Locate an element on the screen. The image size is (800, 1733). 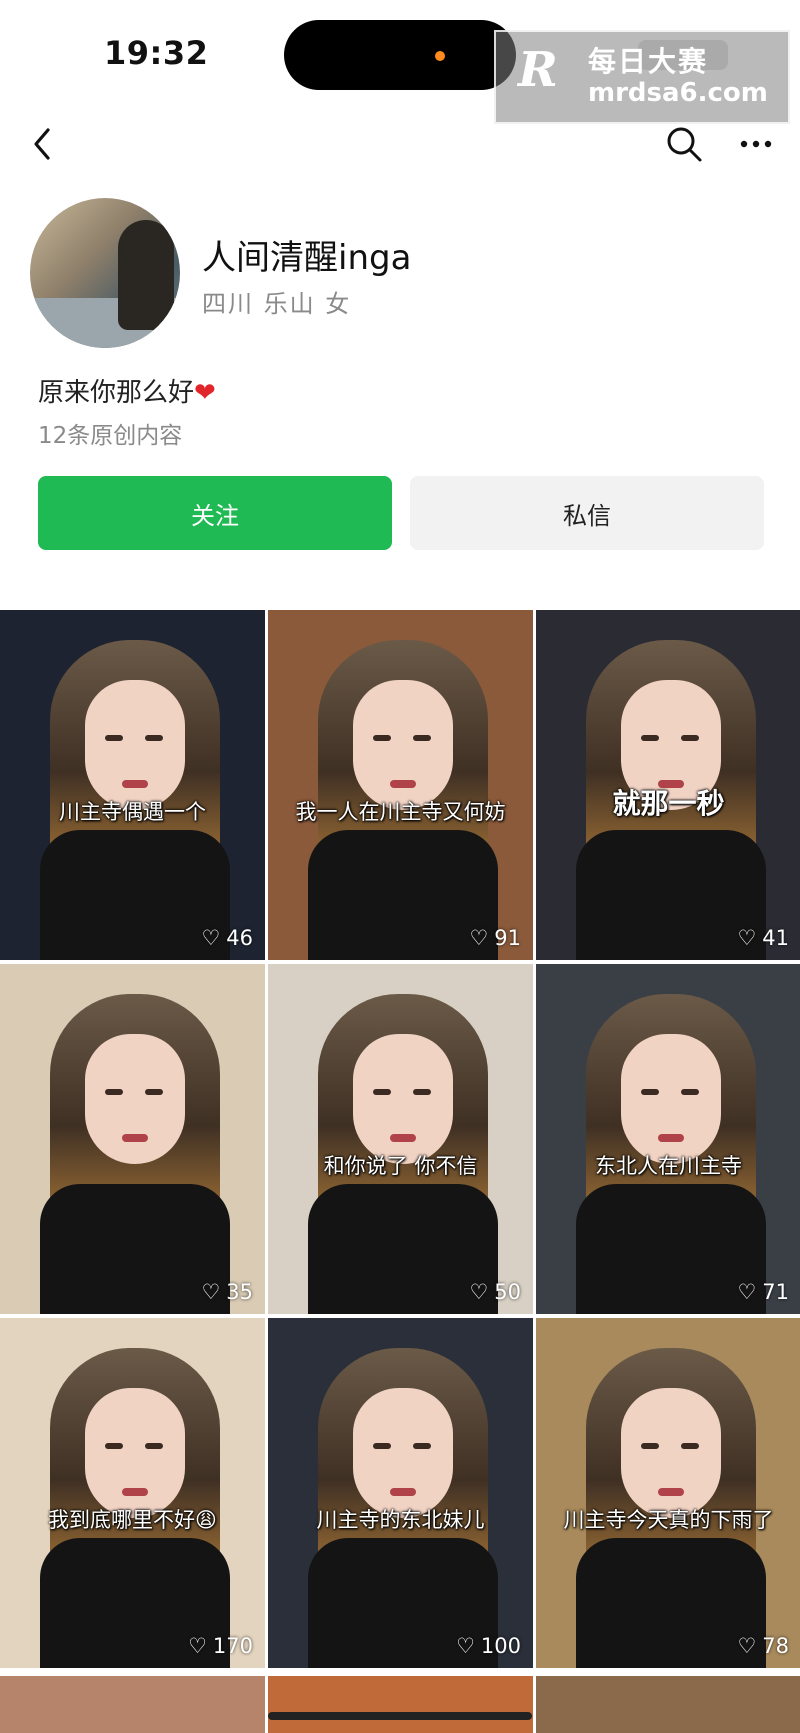
red-heart-icon: ❤ is located at coordinates (205, 393).